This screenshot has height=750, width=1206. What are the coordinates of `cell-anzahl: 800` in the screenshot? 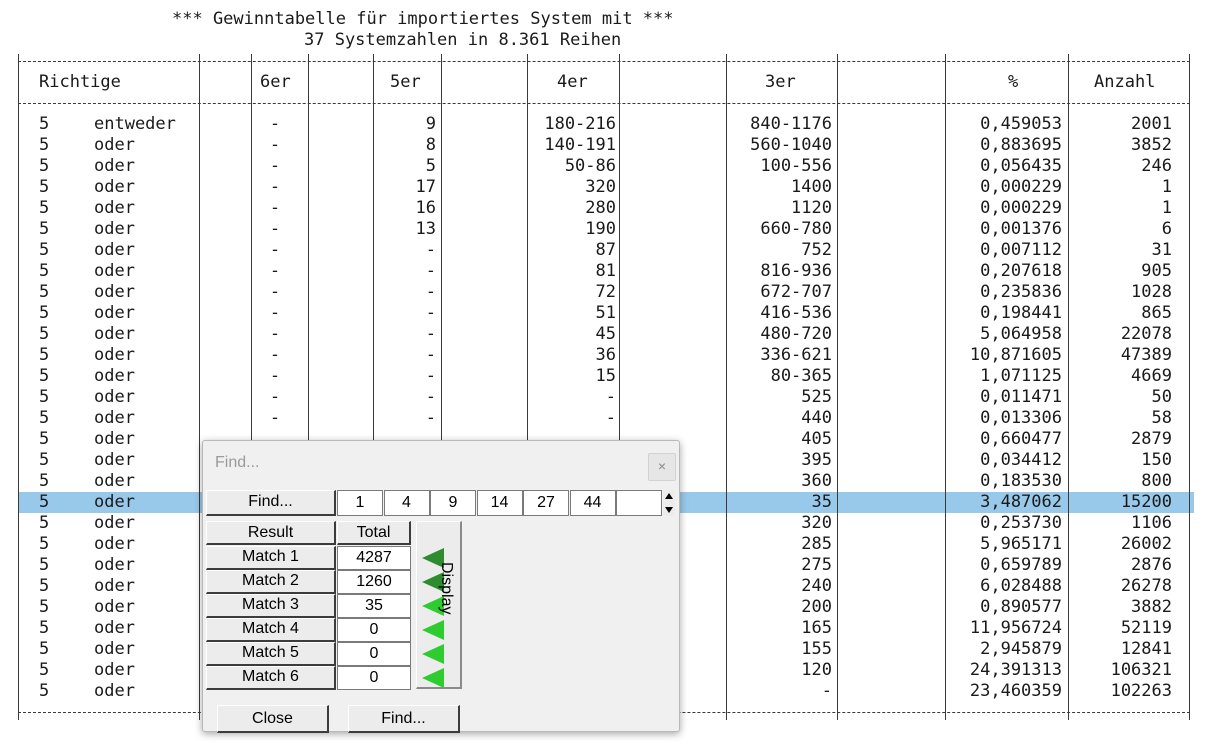 It's located at (1156, 481).